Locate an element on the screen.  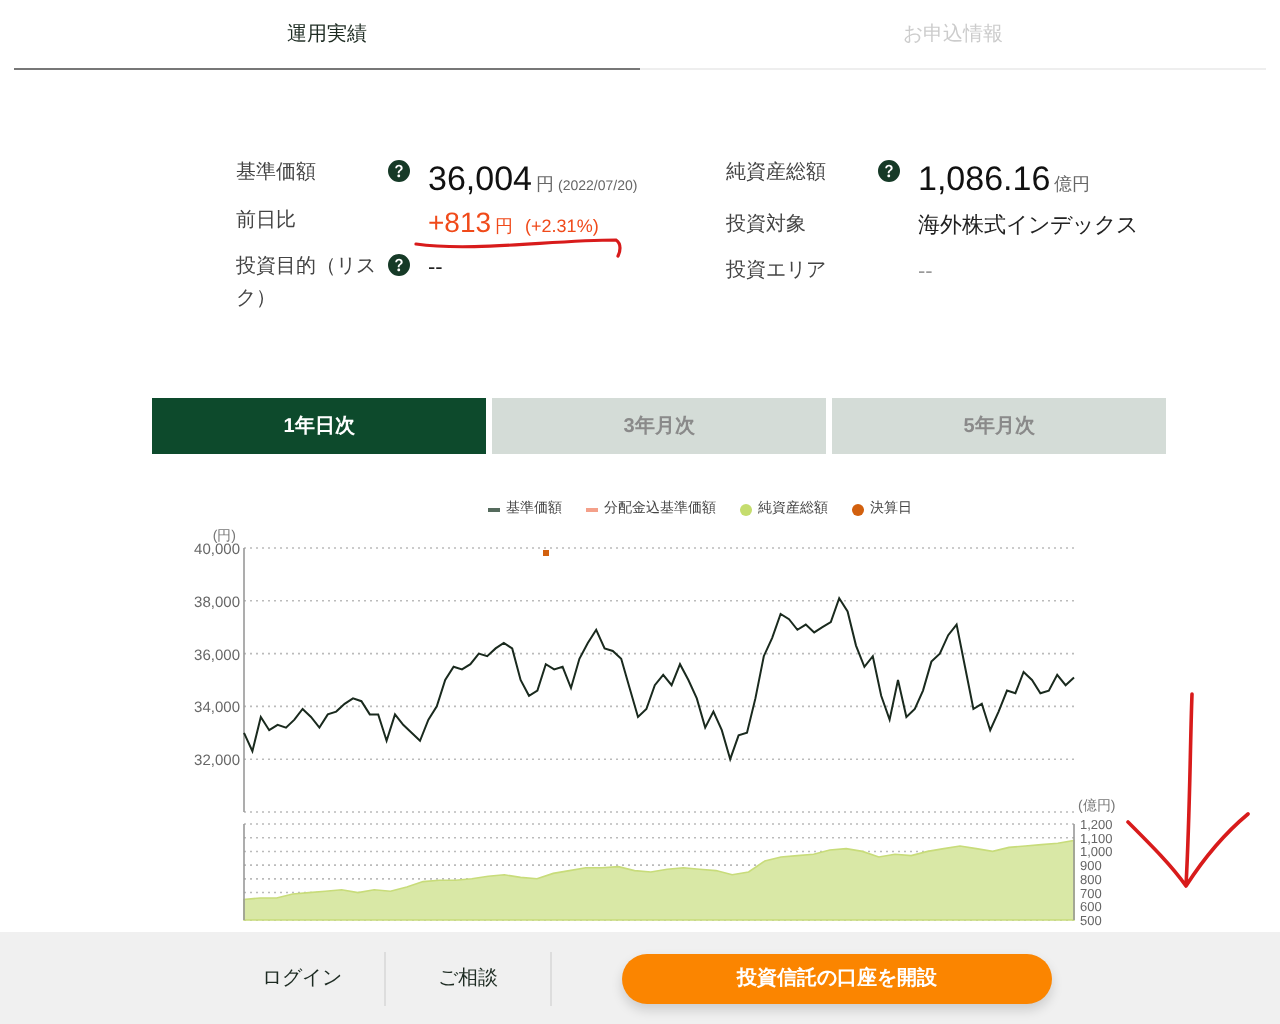
field-label: 純資産総額 is located at coordinates (777, 173).